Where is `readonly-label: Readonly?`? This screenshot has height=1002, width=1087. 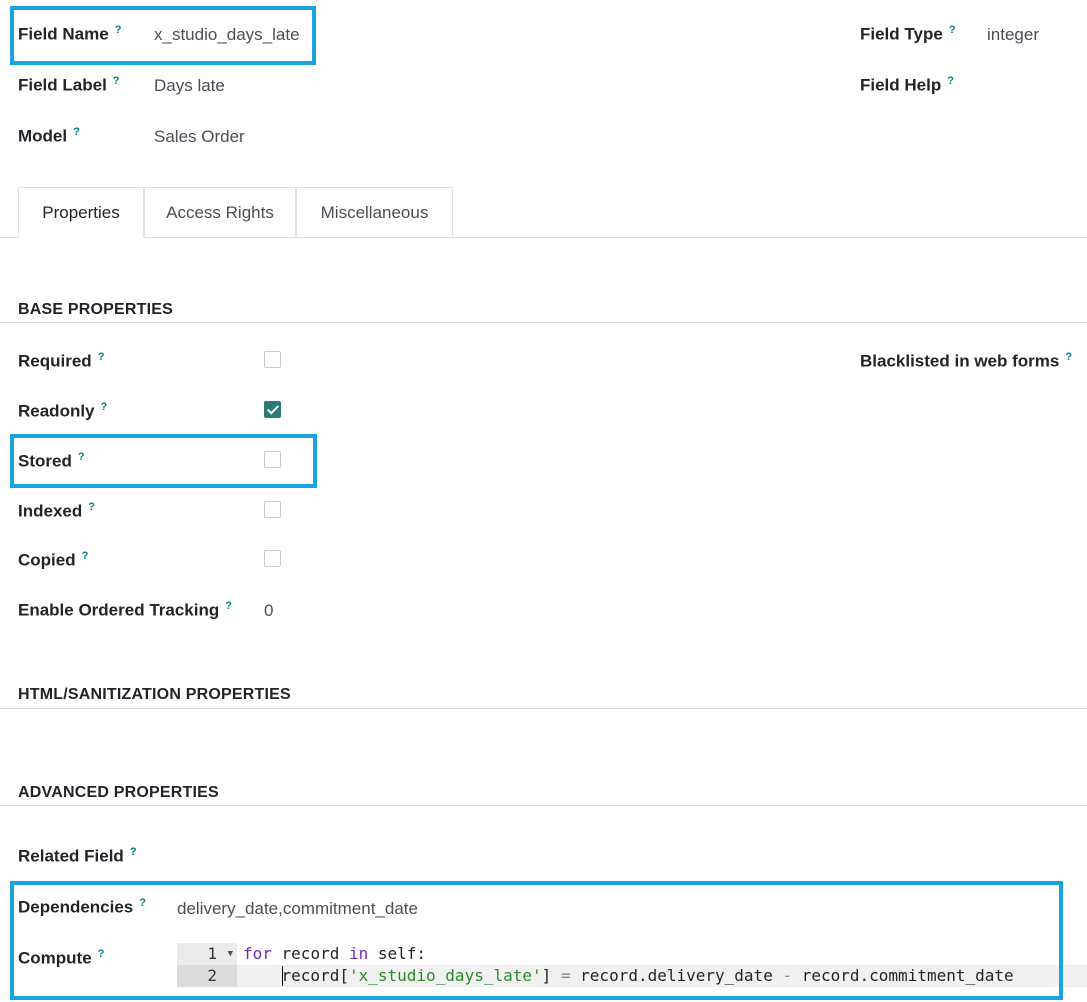 readonly-label: Readonly? is located at coordinates (63, 411).